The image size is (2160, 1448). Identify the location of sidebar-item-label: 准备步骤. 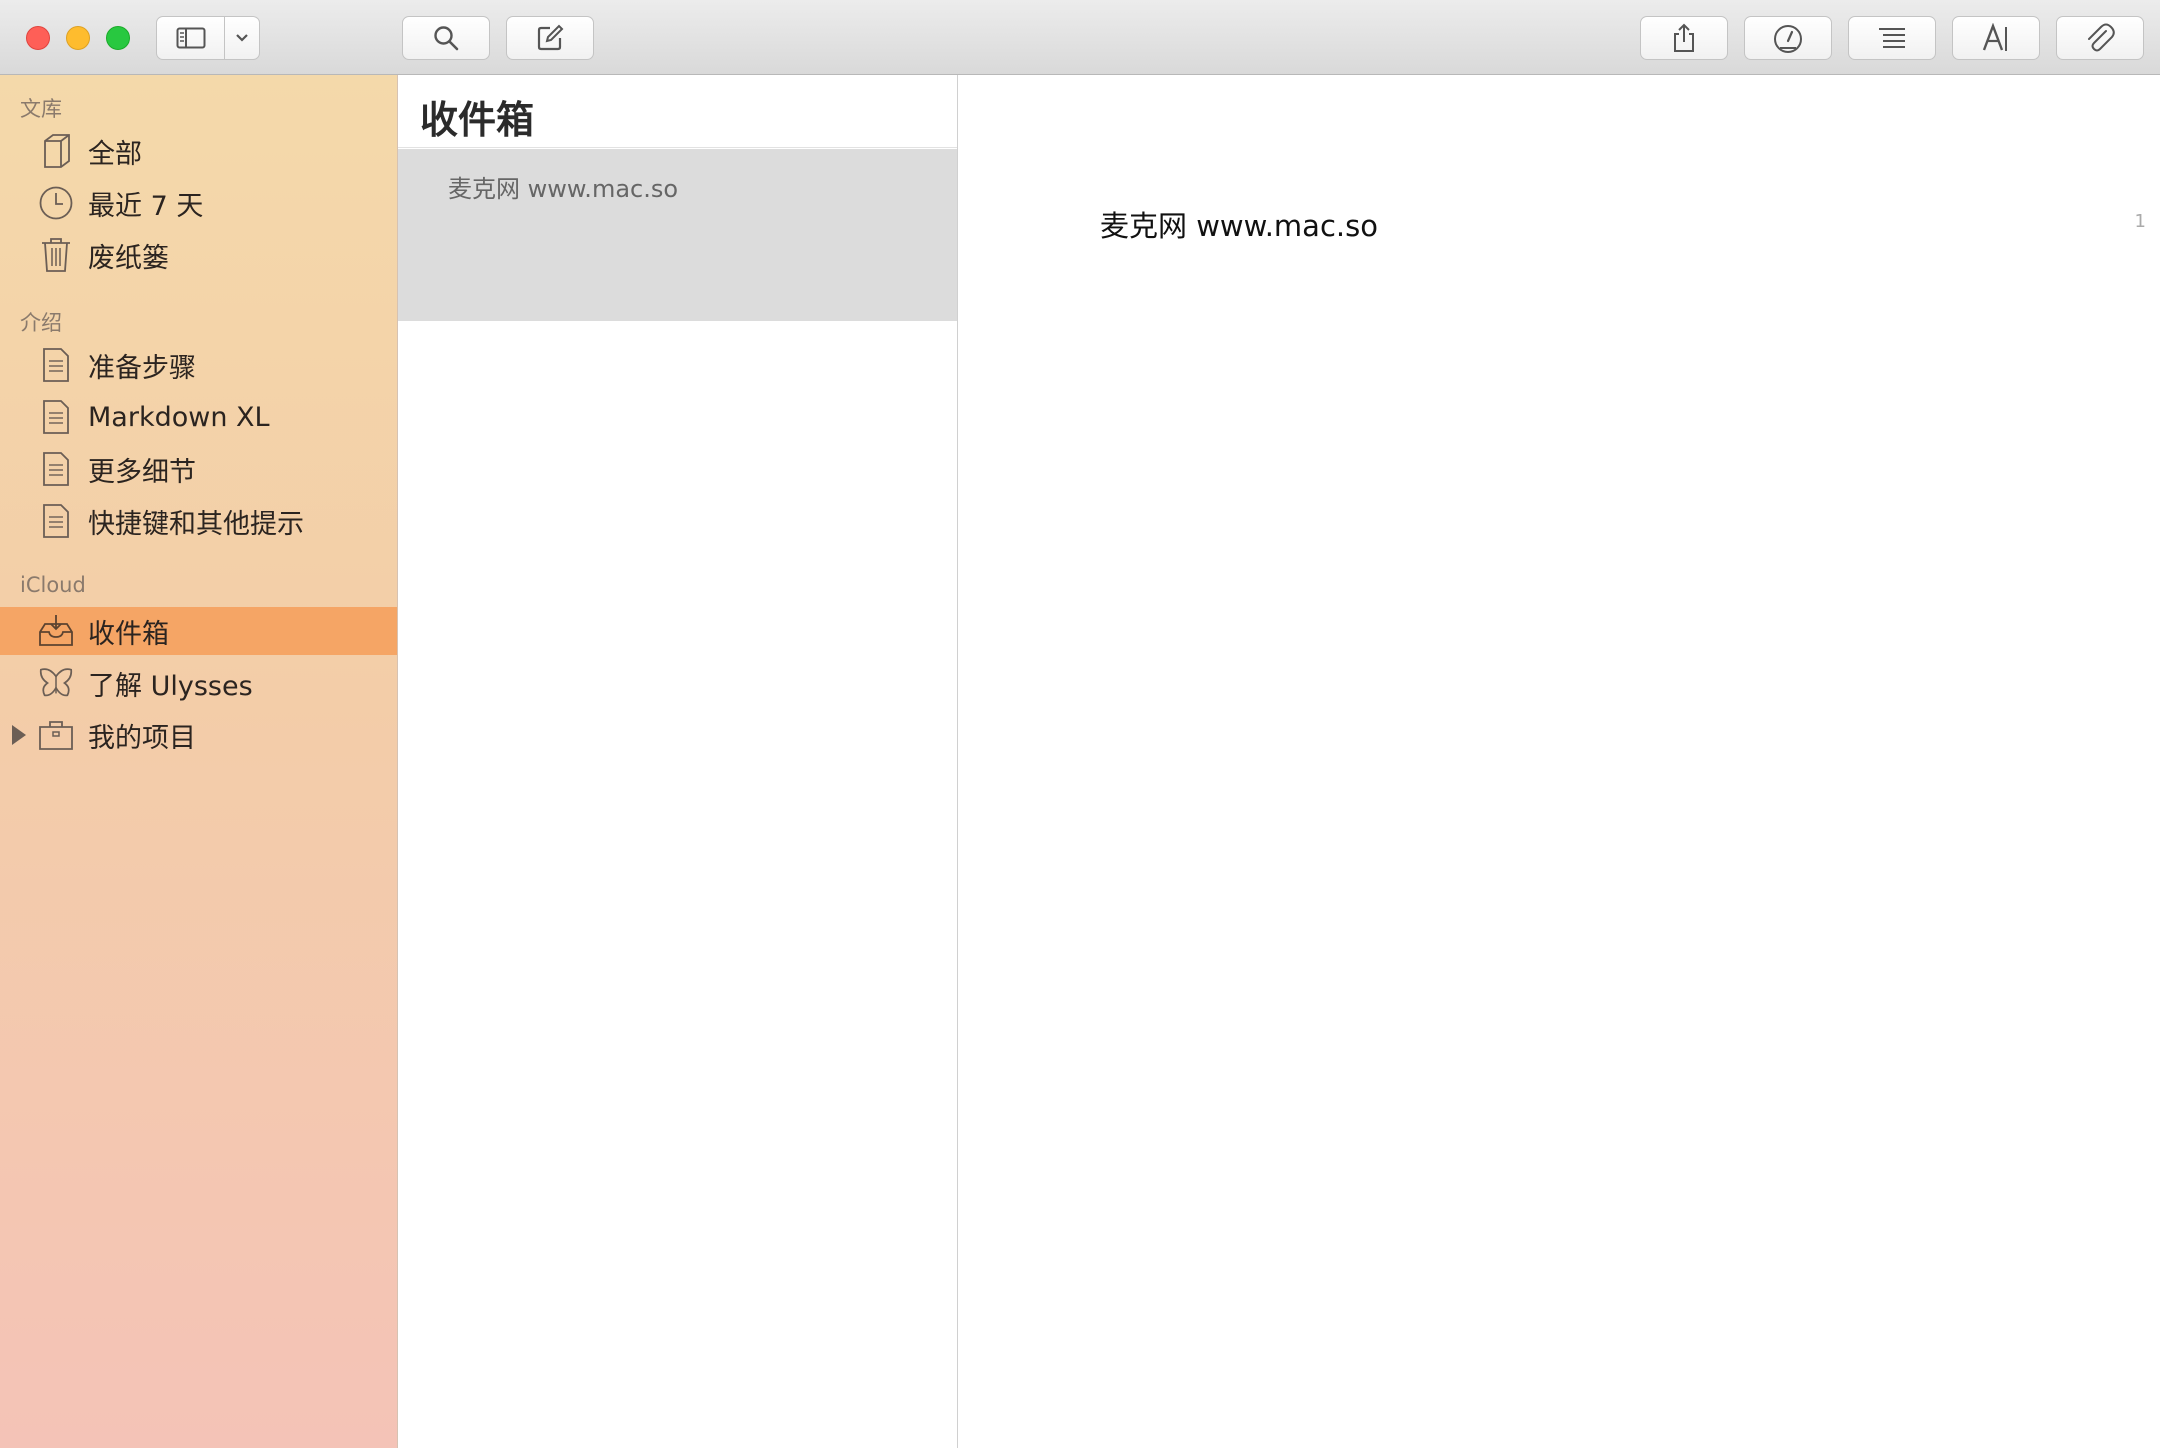
(142, 368).